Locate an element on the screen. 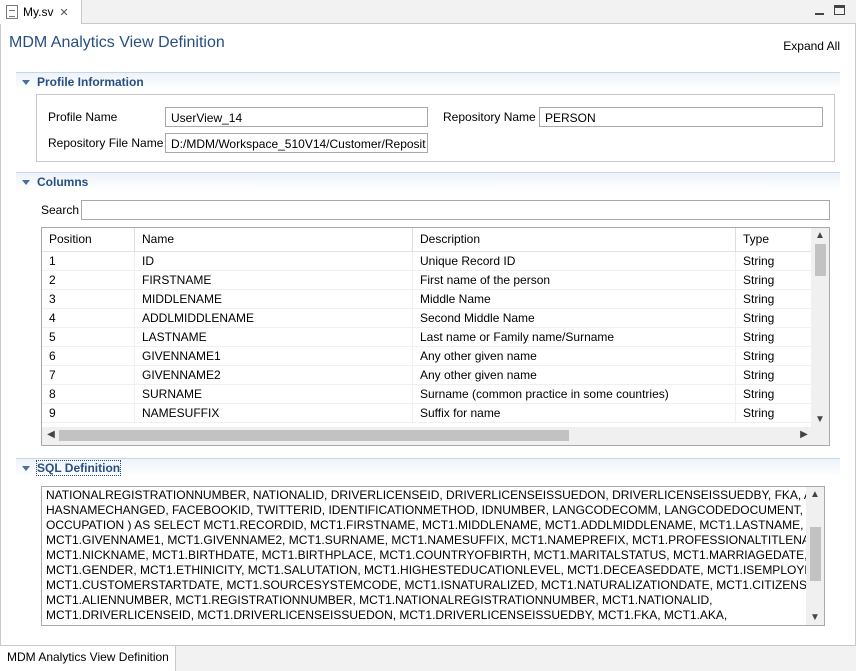  profile-section-title: Profile Information is located at coordinates (90, 82).